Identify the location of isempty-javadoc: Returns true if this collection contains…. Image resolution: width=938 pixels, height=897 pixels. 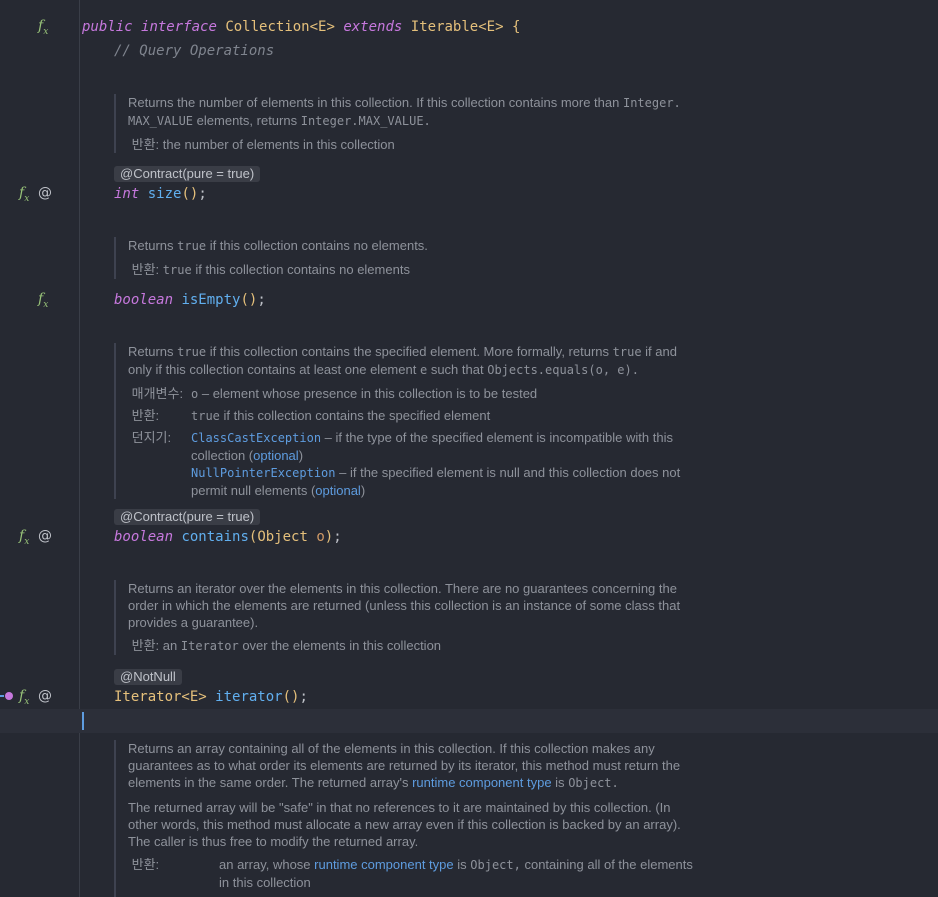
(431, 258).